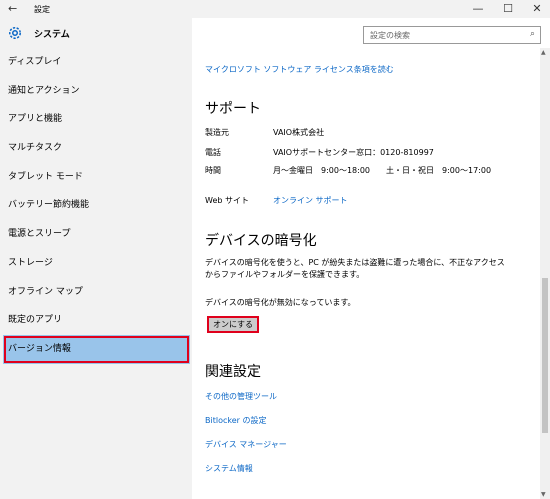 This screenshot has width=550, height=499. What do you see at coordinates (96, 292) in the screenshot?
I see `sidebar-item-offline-maps: オフライン マップ` at bounding box center [96, 292].